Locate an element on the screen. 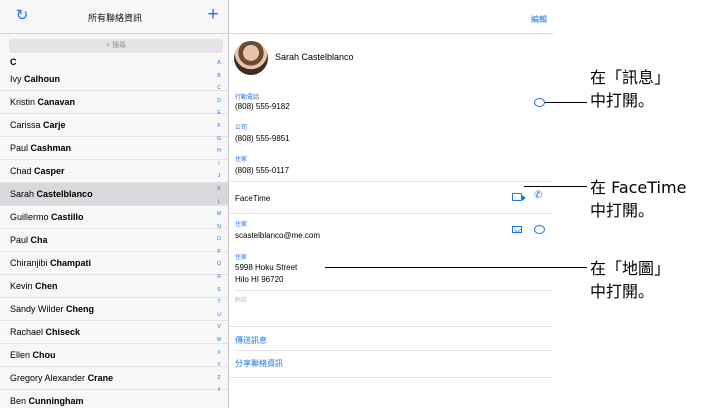 The image size is (701, 408). contact-row: Kevin Chen is located at coordinates (114, 286).